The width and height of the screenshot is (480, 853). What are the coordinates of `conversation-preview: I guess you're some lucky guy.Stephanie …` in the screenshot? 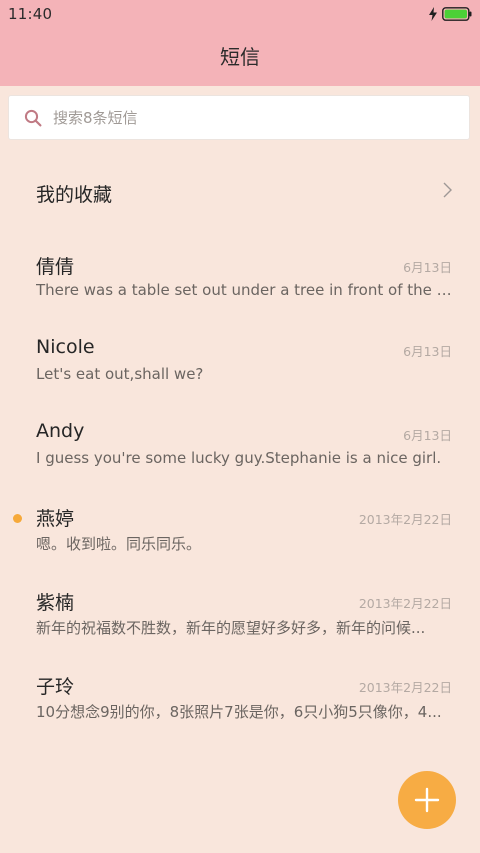 It's located at (239, 458).